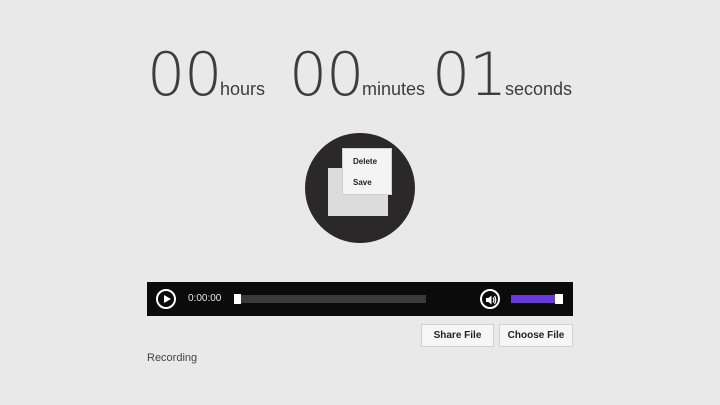  Describe the element at coordinates (490, 299) in the screenshot. I see `volume-icon` at that location.